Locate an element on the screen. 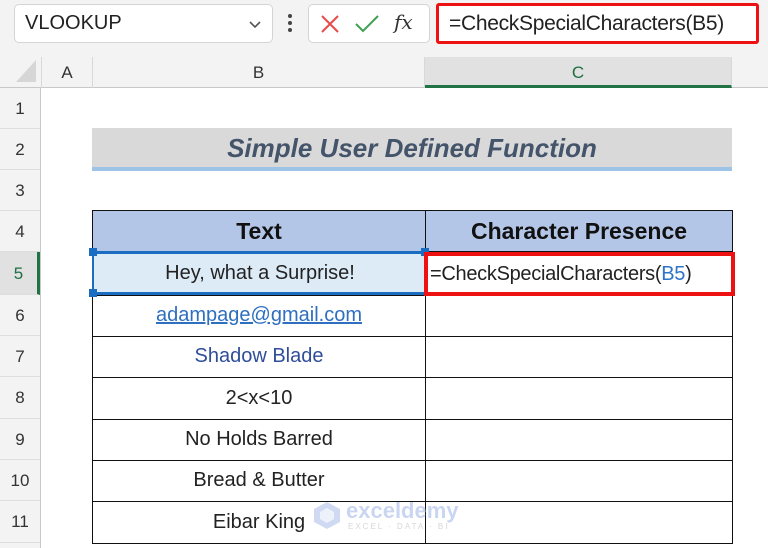 The image size is (768, 548). row-header-8: 8 is located at coordinates (20, 398).